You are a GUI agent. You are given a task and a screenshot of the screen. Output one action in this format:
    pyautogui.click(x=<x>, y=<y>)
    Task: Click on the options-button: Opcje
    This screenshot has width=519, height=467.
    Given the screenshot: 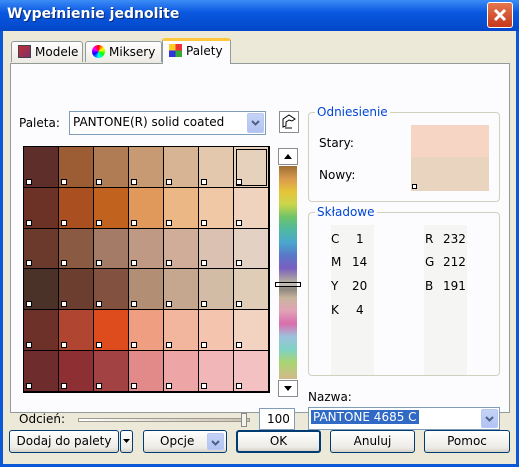 What is the action you would take?
    pyautogui.click(x=185, y=441)
    